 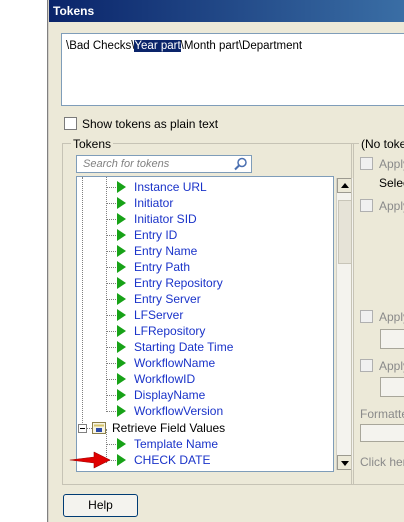 I want to click on token-label: Instance URL, so click(x=170, y=187).